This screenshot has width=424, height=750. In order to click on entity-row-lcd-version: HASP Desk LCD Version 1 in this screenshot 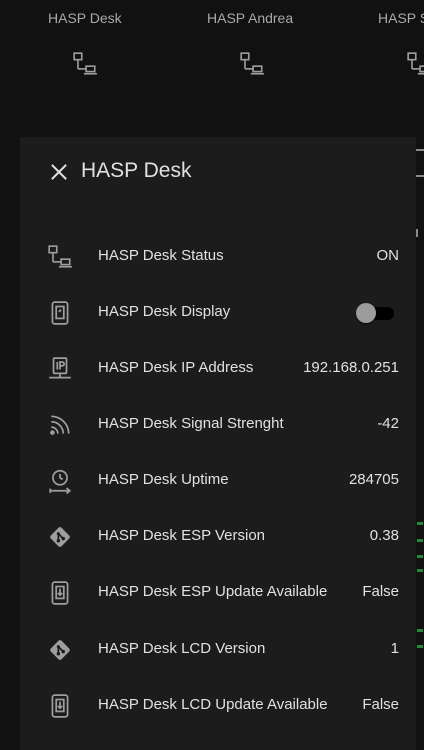, I will do `click(218, 650)`.